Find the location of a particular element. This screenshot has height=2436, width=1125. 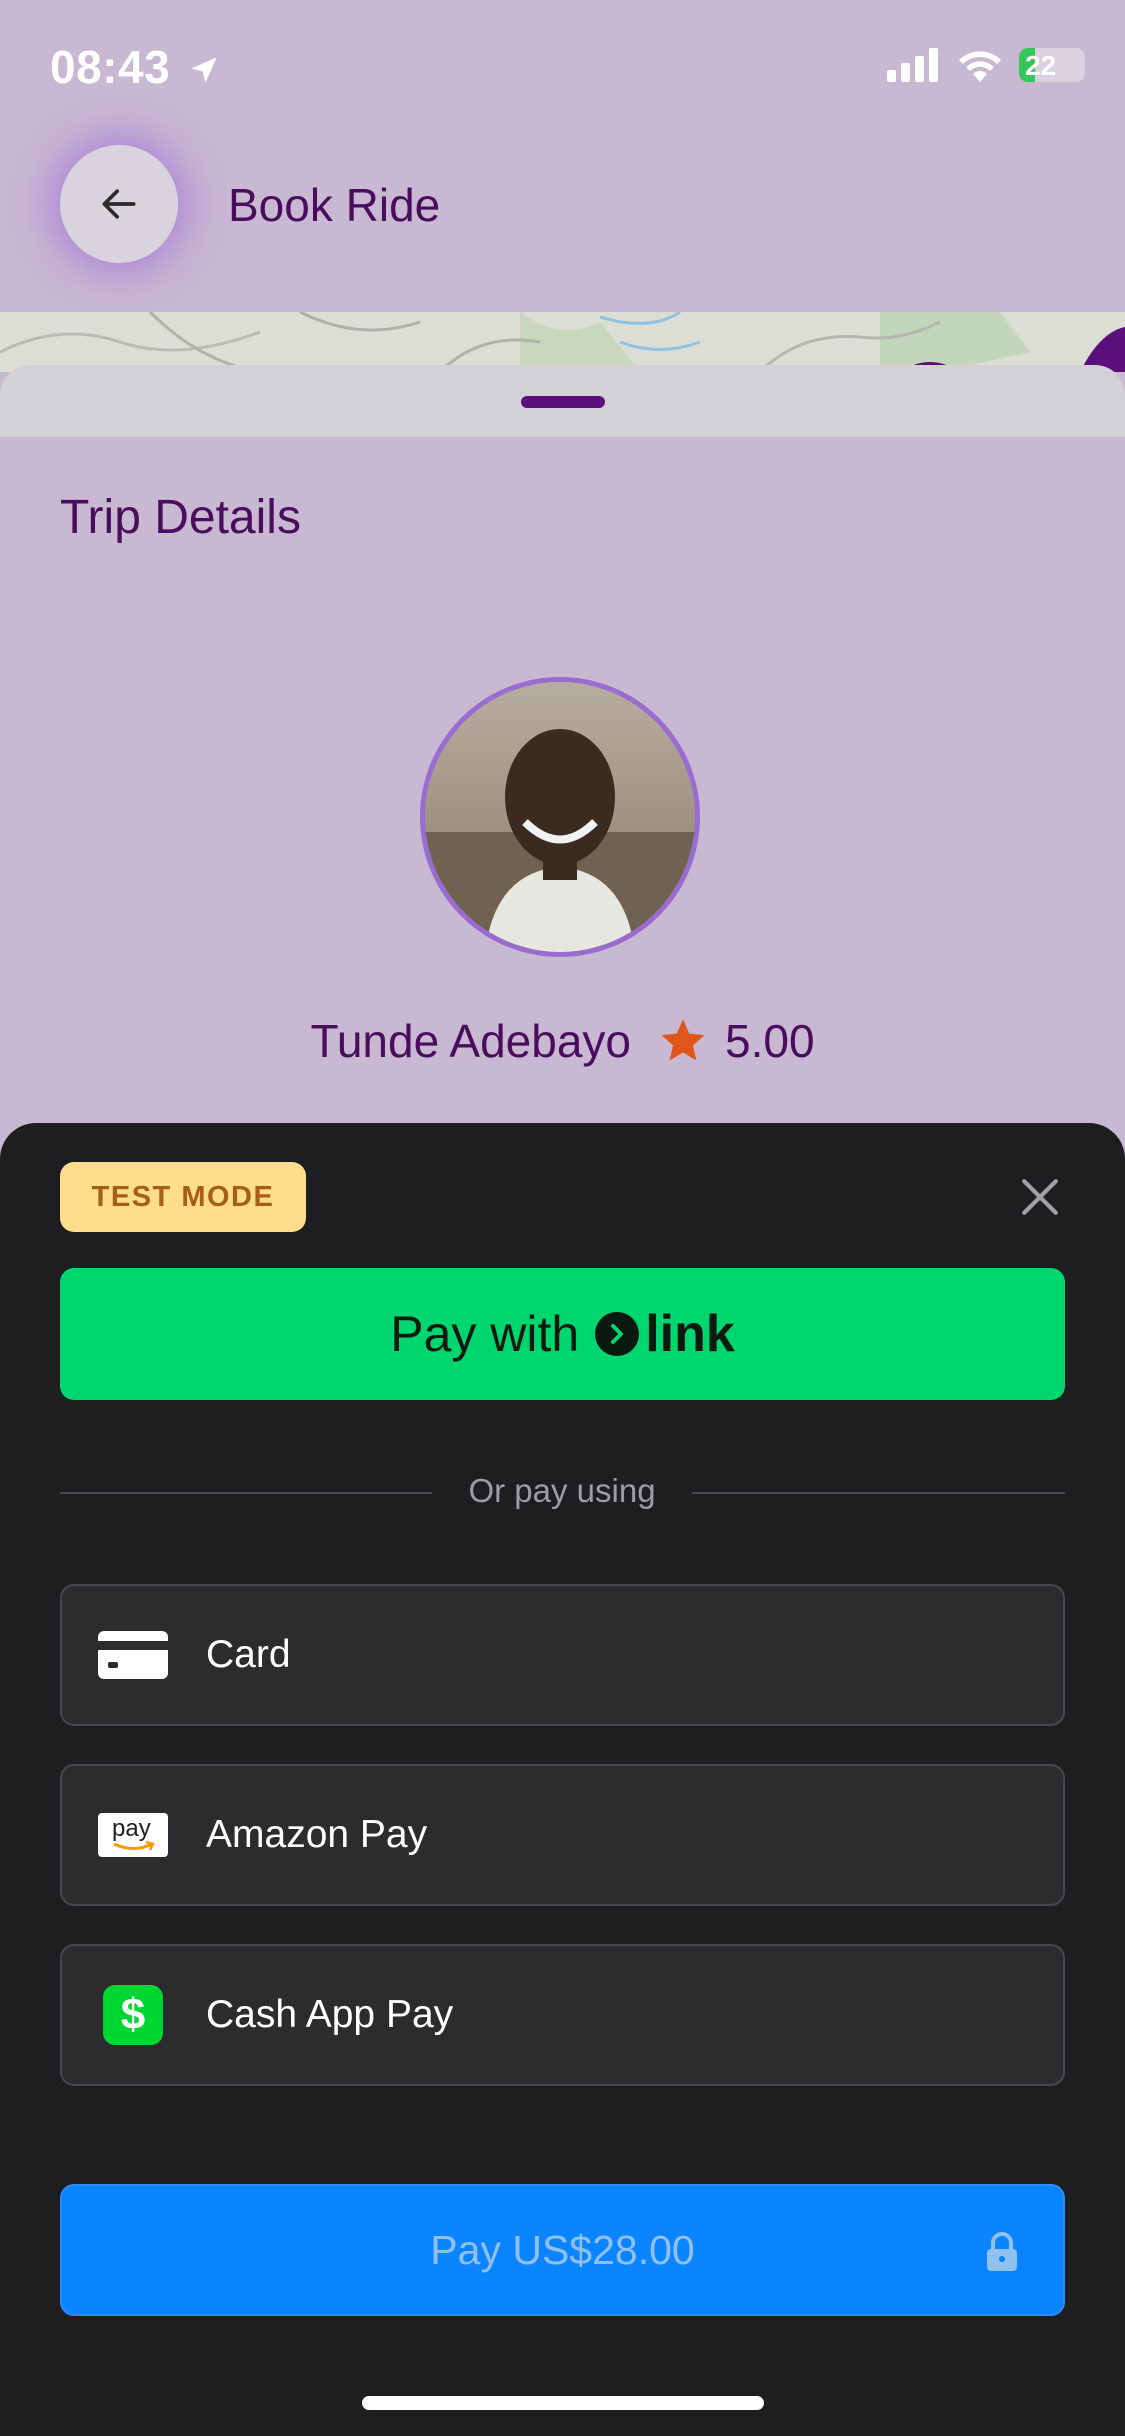

link-brand-text: link is located at coordinates (690, 1334).